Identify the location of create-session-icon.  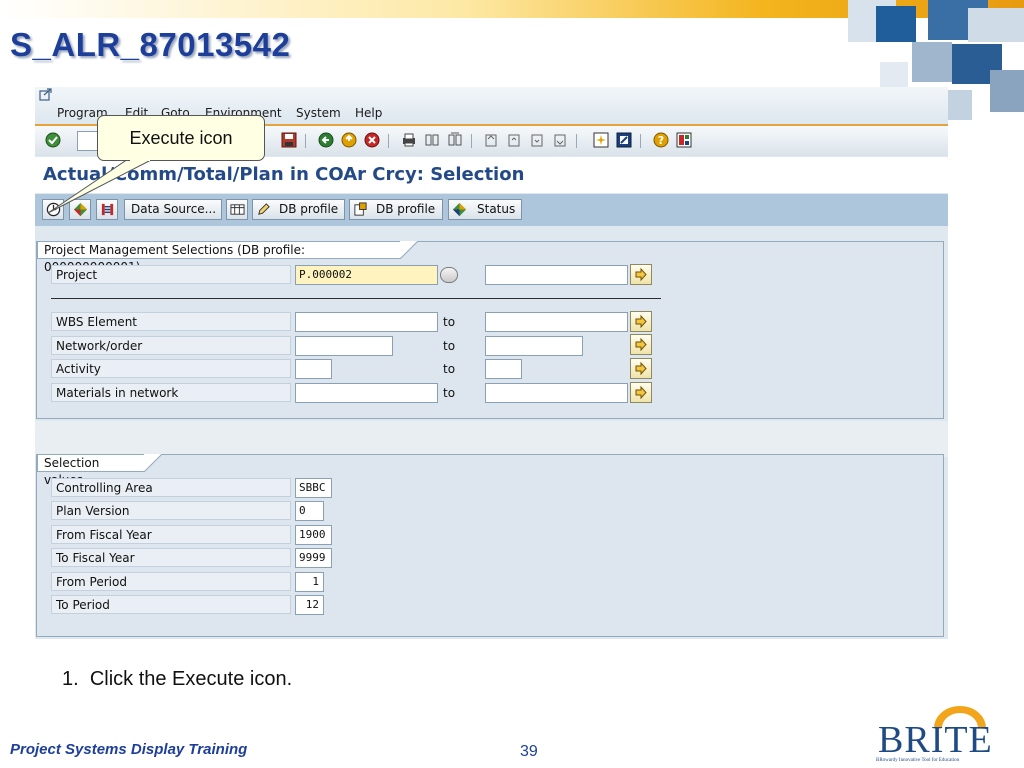
(601, 140).